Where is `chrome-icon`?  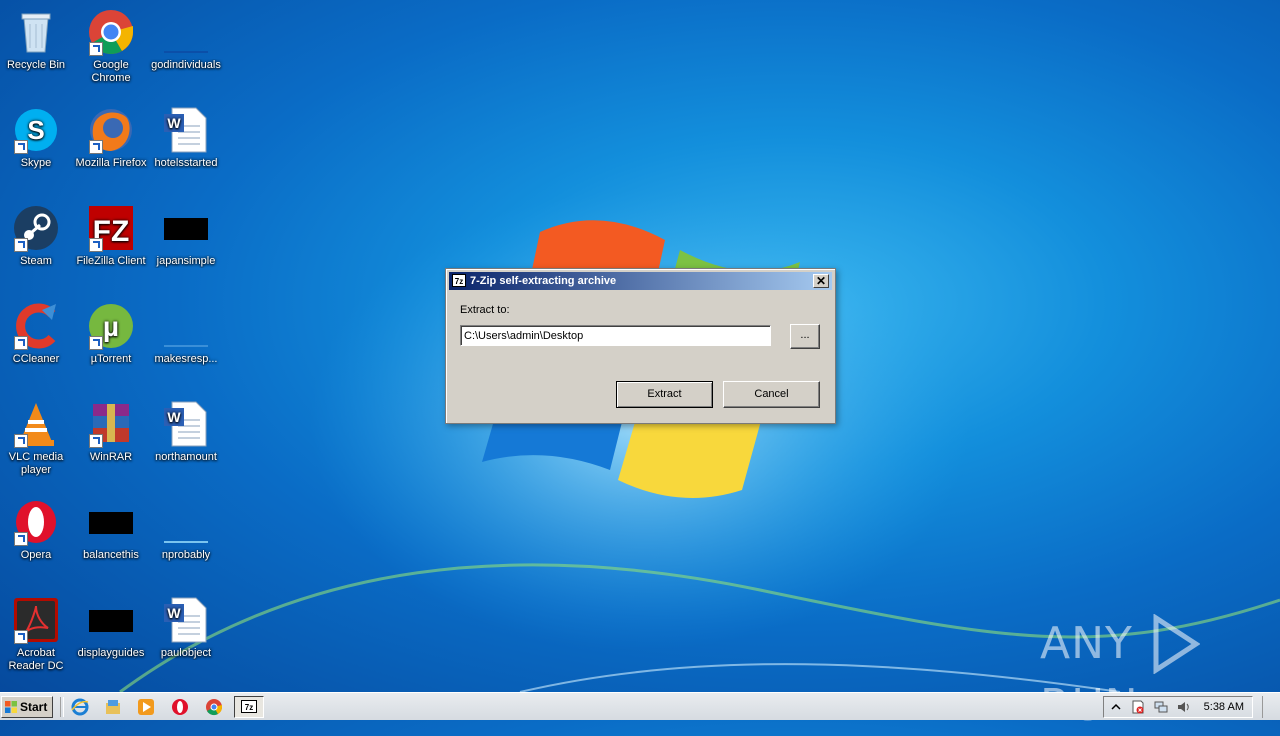 chrome-icon is located at coordinates (214, 707).